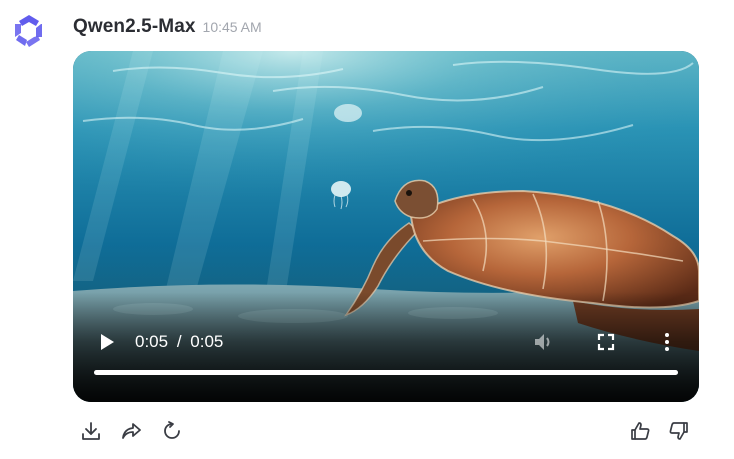 The height and width of the screenshot is (459, 734). I want to click on avatar, so click(29, 31).